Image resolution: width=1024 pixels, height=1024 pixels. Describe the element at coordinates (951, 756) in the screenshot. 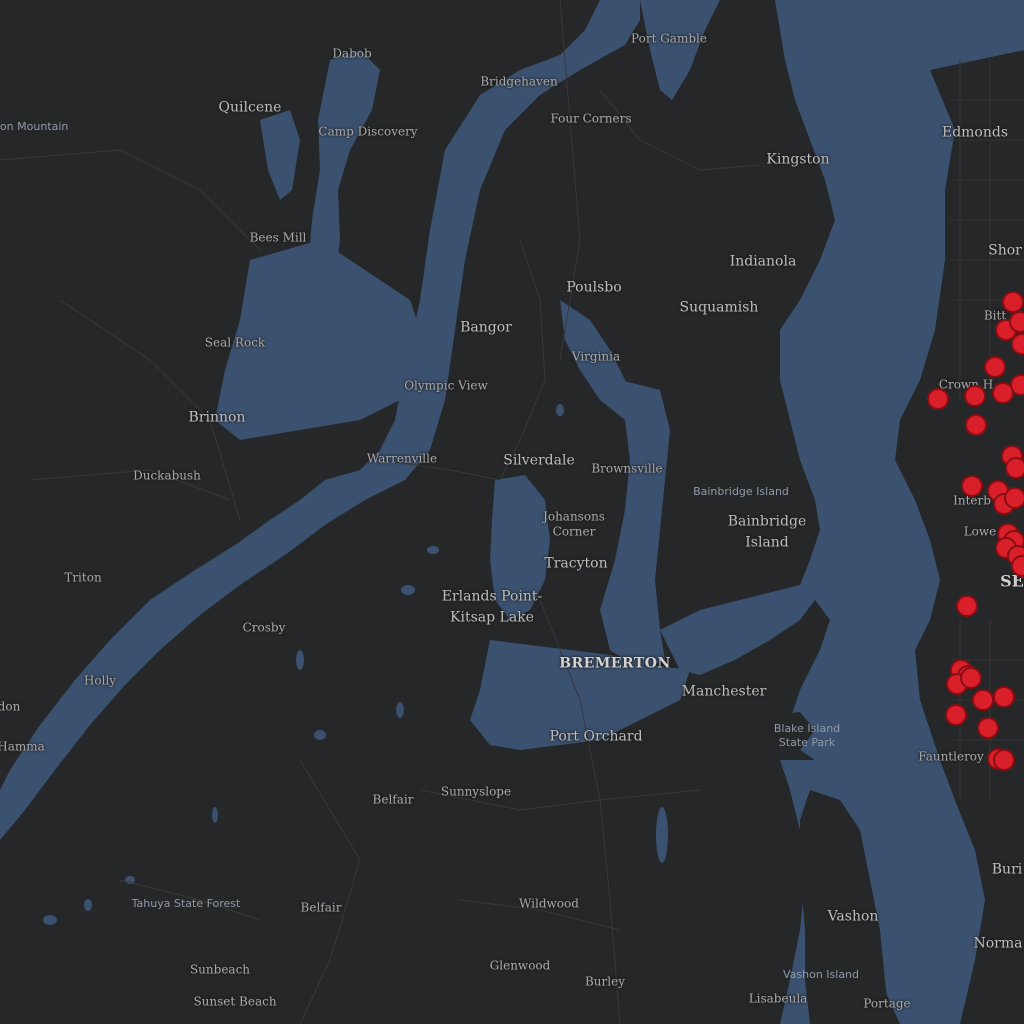

I see `label-fauntleroy: Fauntleroy` at that location.